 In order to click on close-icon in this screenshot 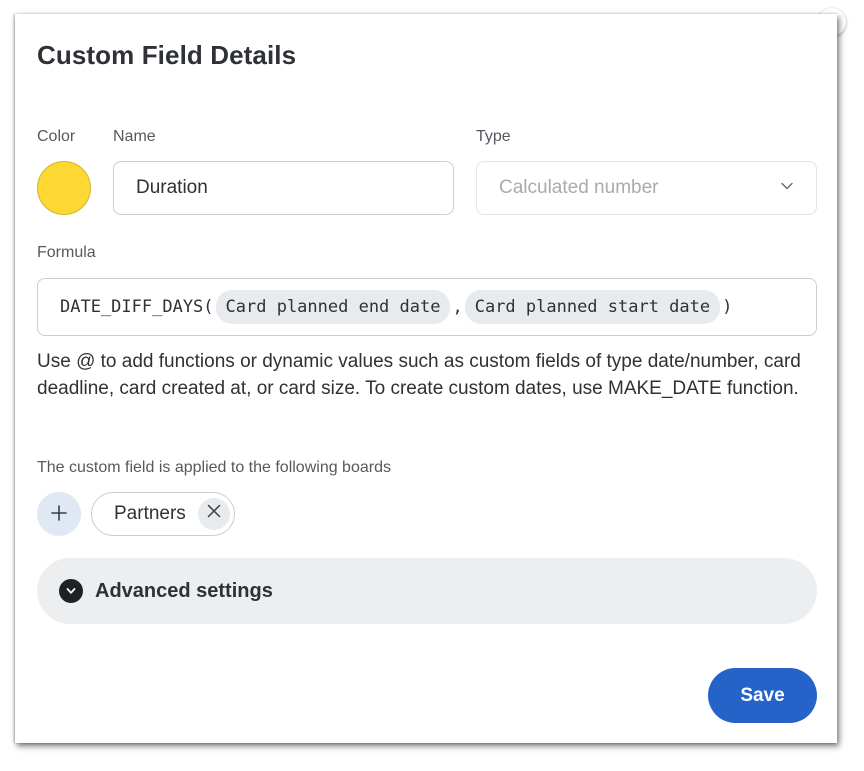, I will do `click(214, 514)`.